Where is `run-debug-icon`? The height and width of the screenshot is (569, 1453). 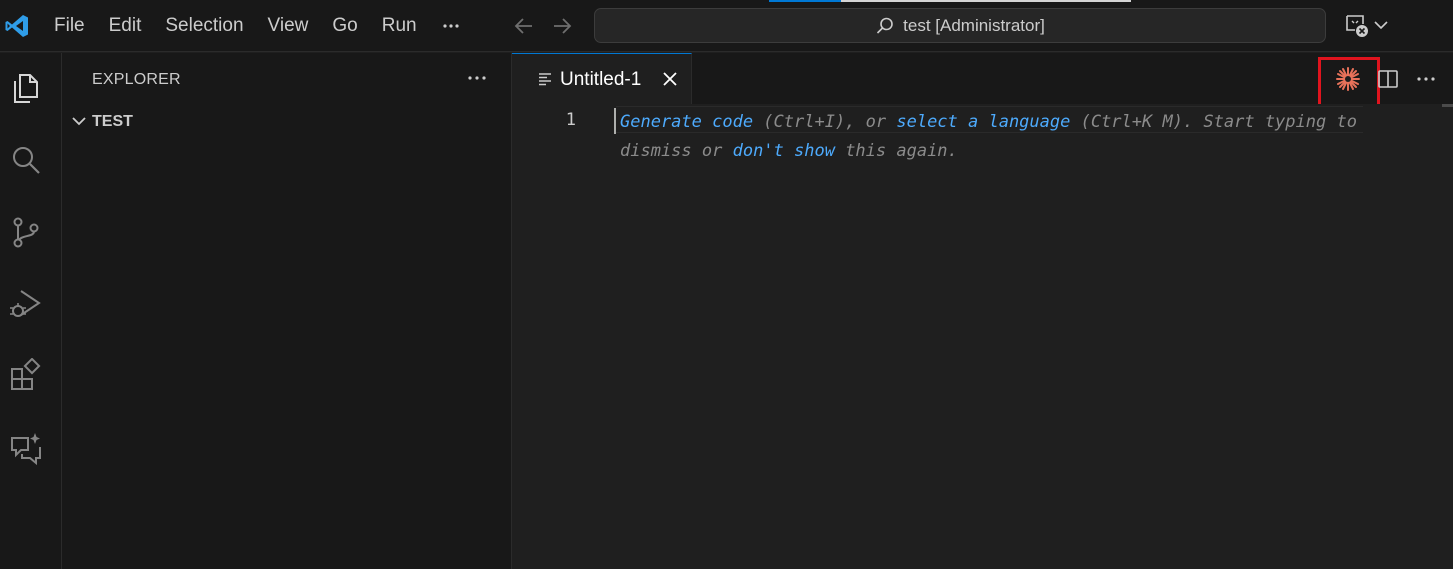
run-debug-icon is located at coordinates (26, 304).